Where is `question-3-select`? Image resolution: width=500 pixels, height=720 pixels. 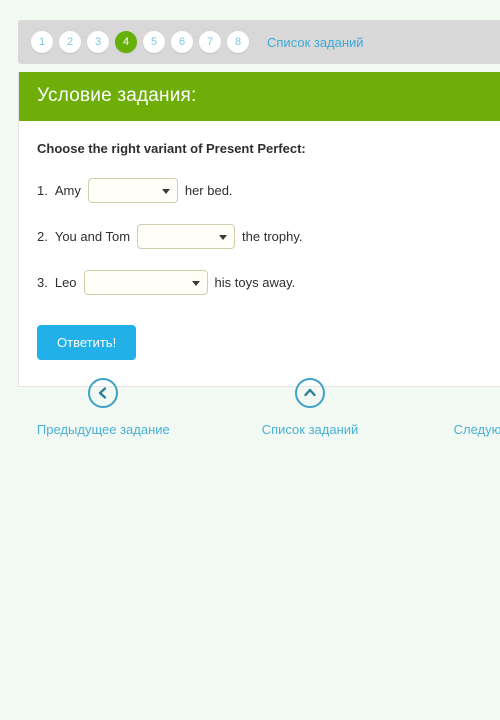
question-3-select is located at coordinates (145, 282).